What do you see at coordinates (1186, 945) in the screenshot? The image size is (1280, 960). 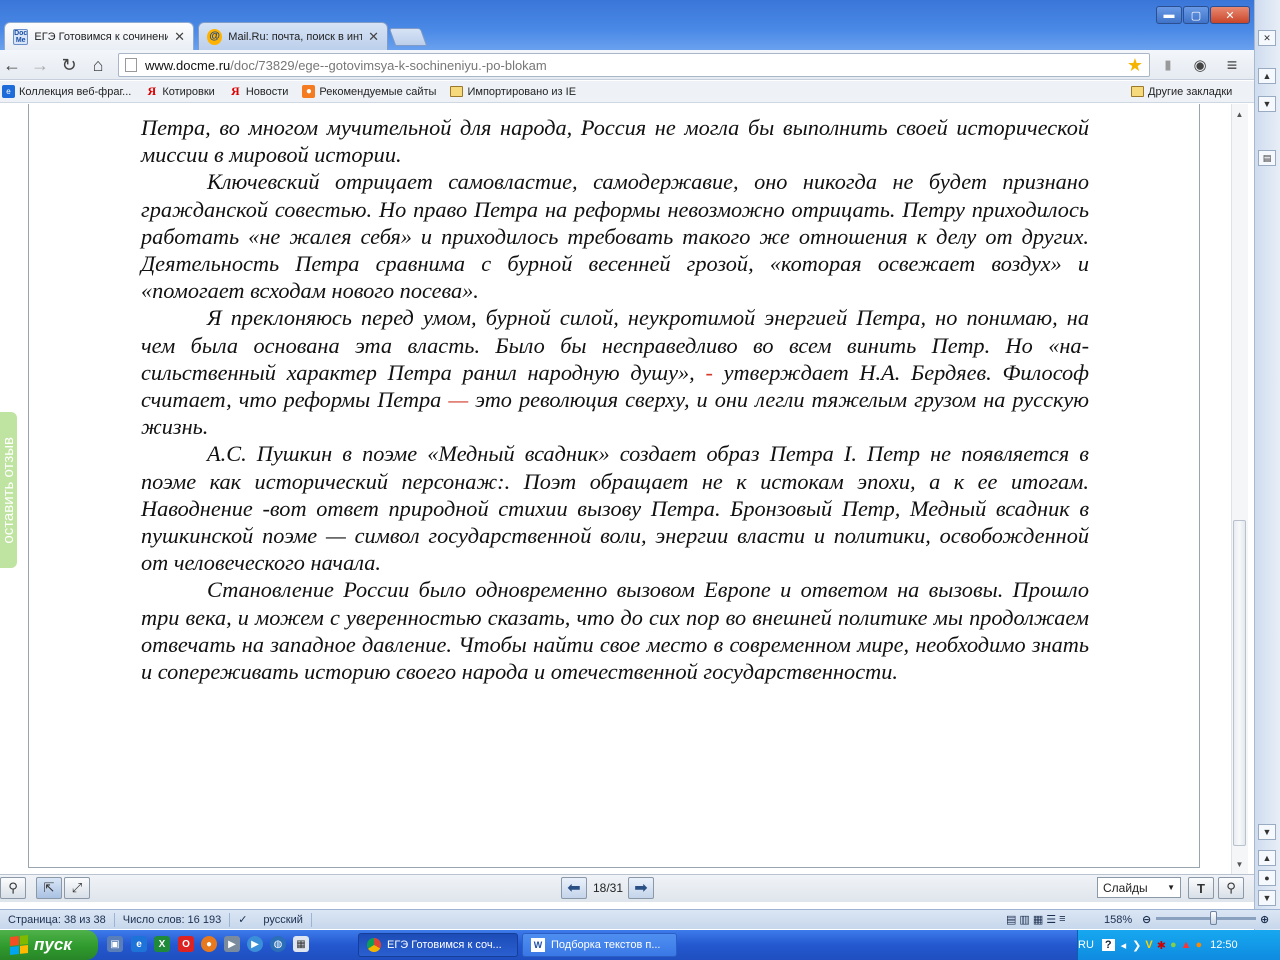 I see `alert-icon: ▲` at bounding box center [1186, 945].